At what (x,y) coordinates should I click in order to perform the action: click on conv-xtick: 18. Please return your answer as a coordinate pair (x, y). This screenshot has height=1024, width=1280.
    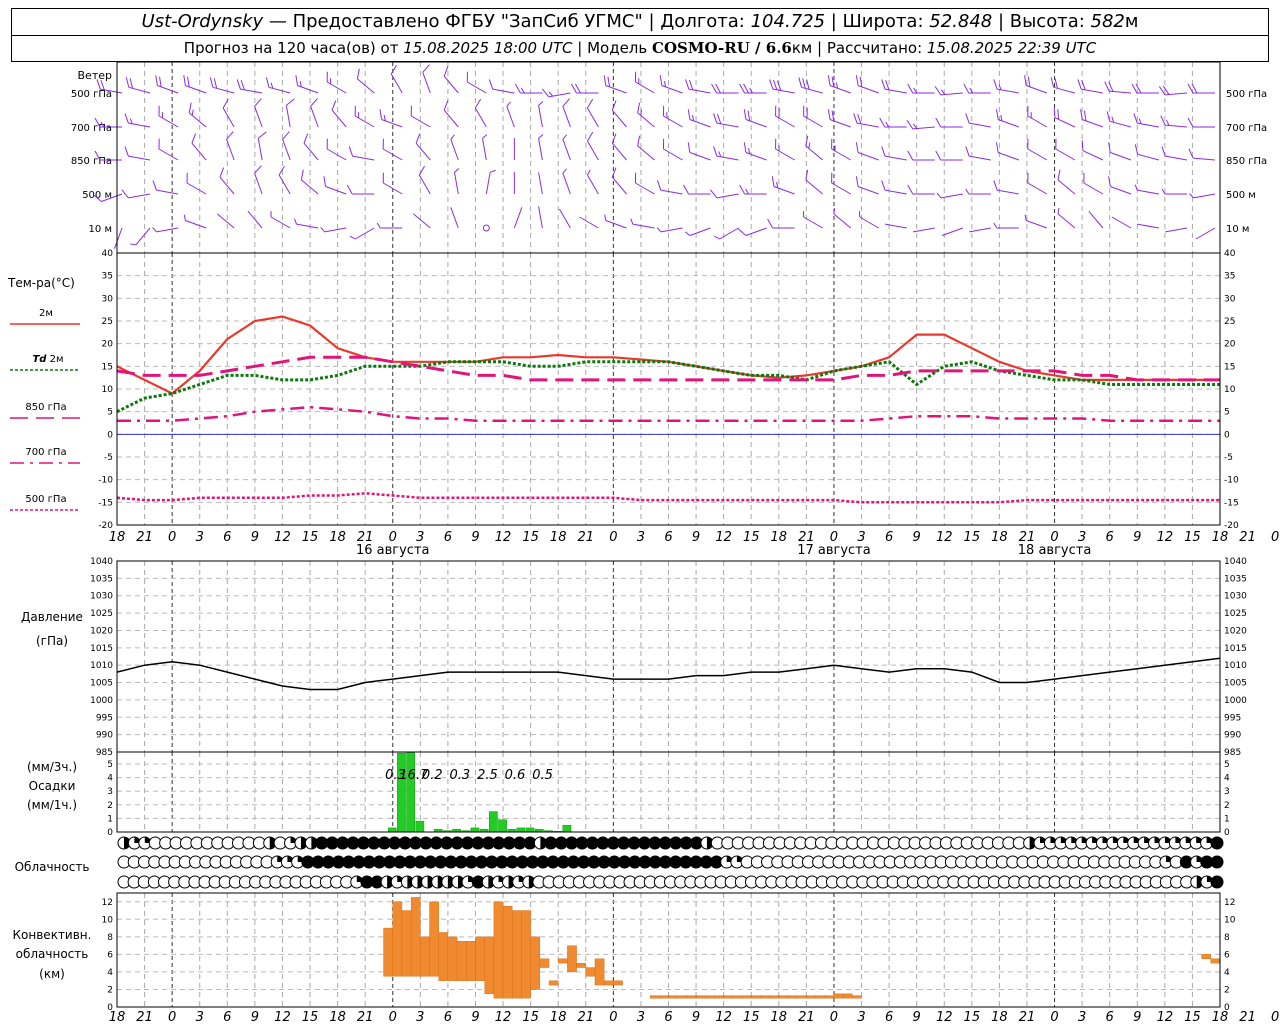
    Looking at the image, I should click on (117, 1017).